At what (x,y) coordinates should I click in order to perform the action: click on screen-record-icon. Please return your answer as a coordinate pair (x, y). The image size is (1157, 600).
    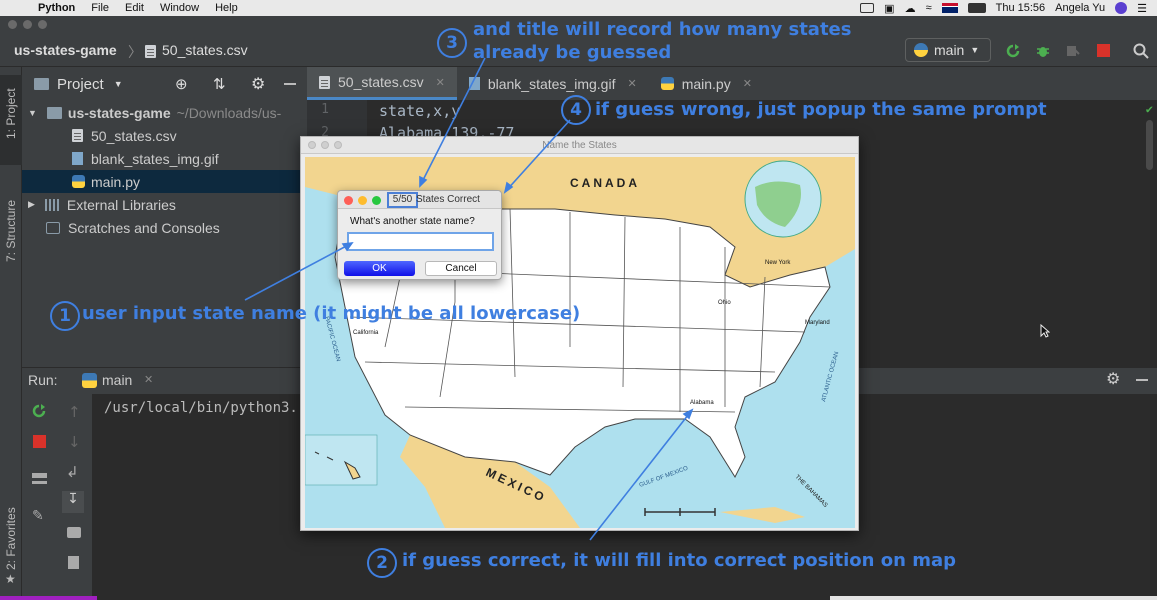
    Looking at the image, I should click on (867, 8).